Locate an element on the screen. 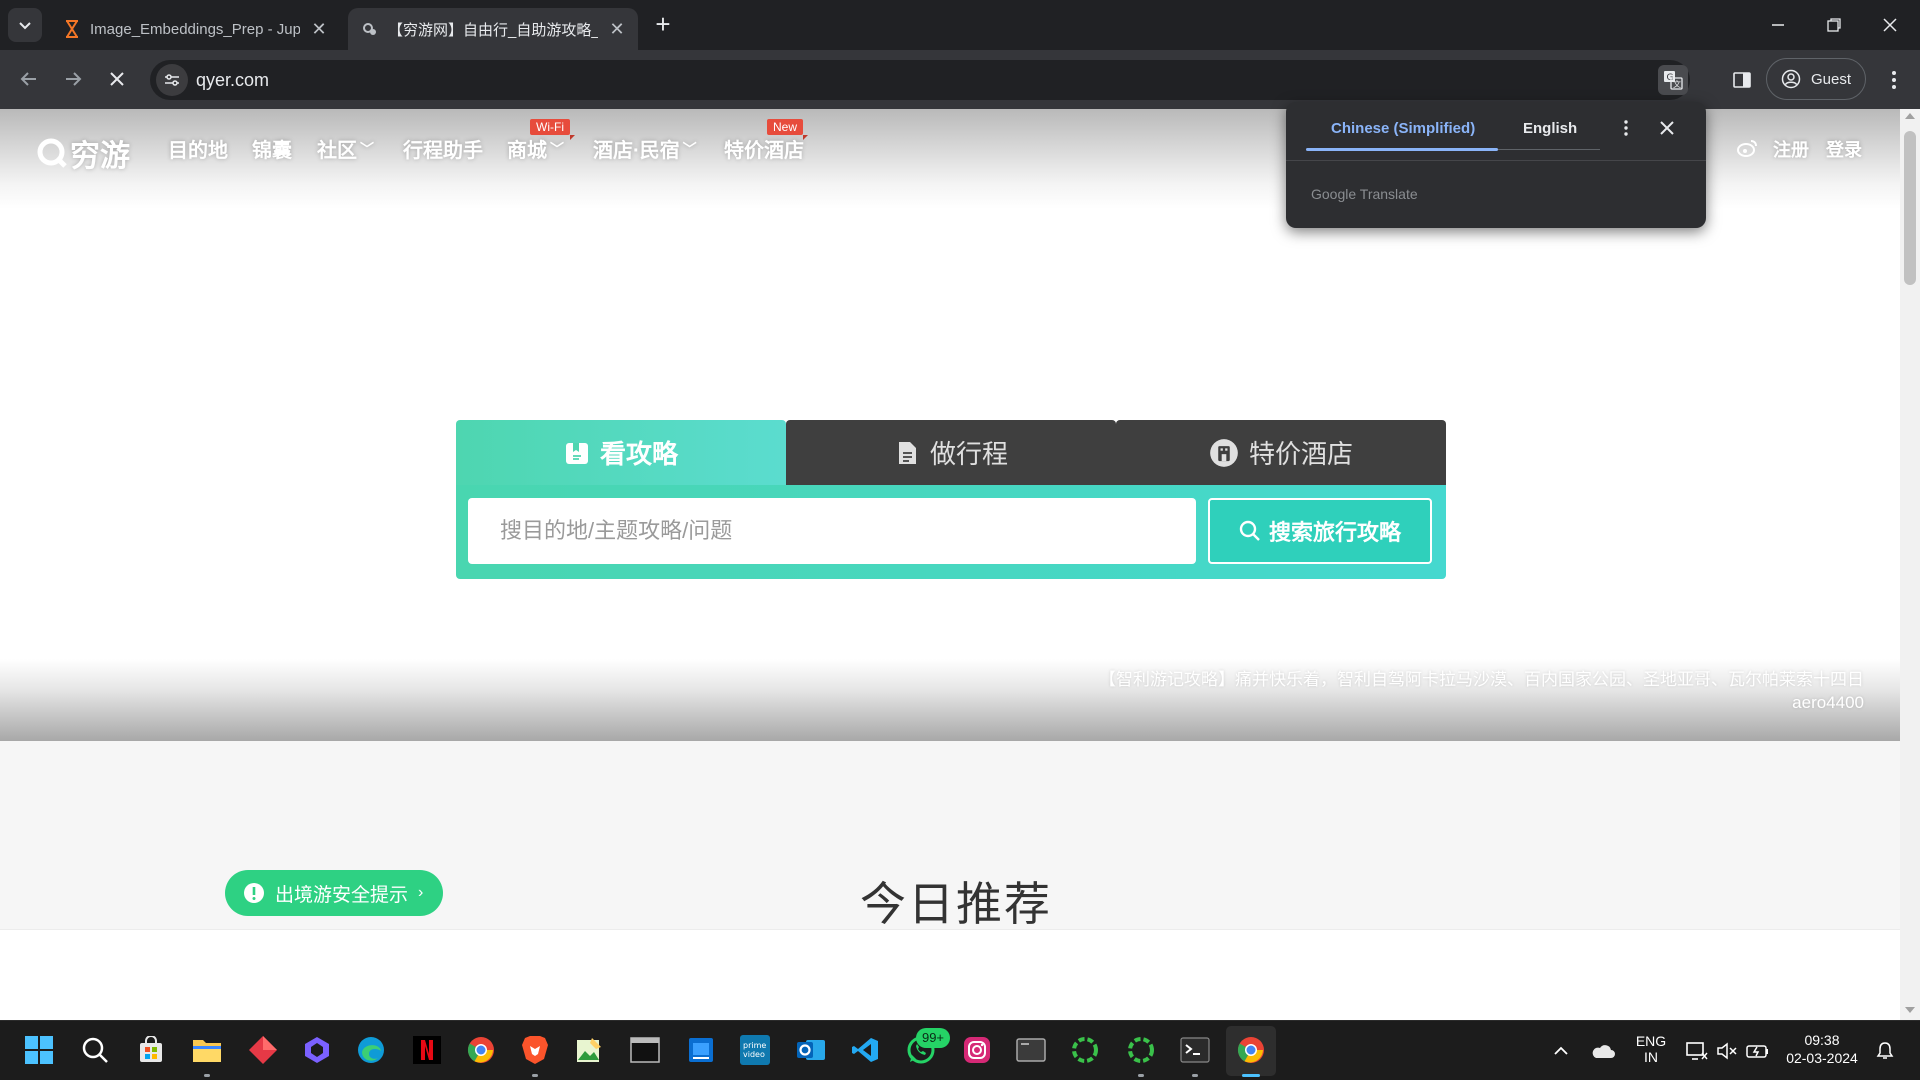 This screenshot has width=1920, height=1080. profile-button: Guest is located at coordinates (1816, 79).